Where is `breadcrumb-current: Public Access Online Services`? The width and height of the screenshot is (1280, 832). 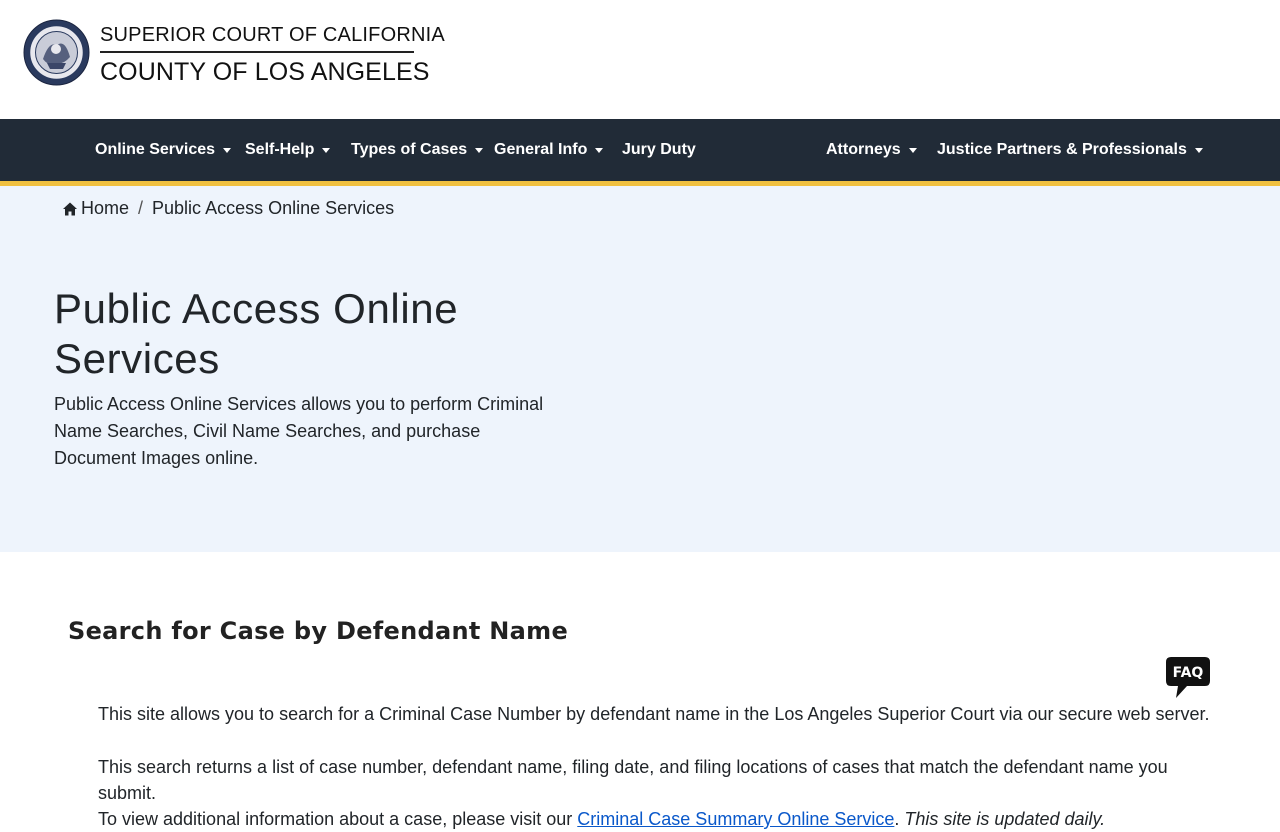
breadcrumb-current: Public Access Online Services is located at coordinates (273, 208).